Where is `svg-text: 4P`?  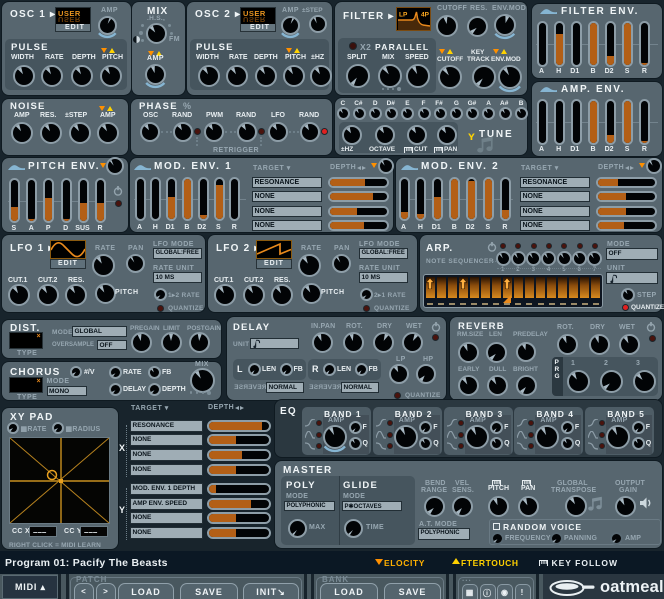 svg-text: 4P is located at coordinates (425, 14).